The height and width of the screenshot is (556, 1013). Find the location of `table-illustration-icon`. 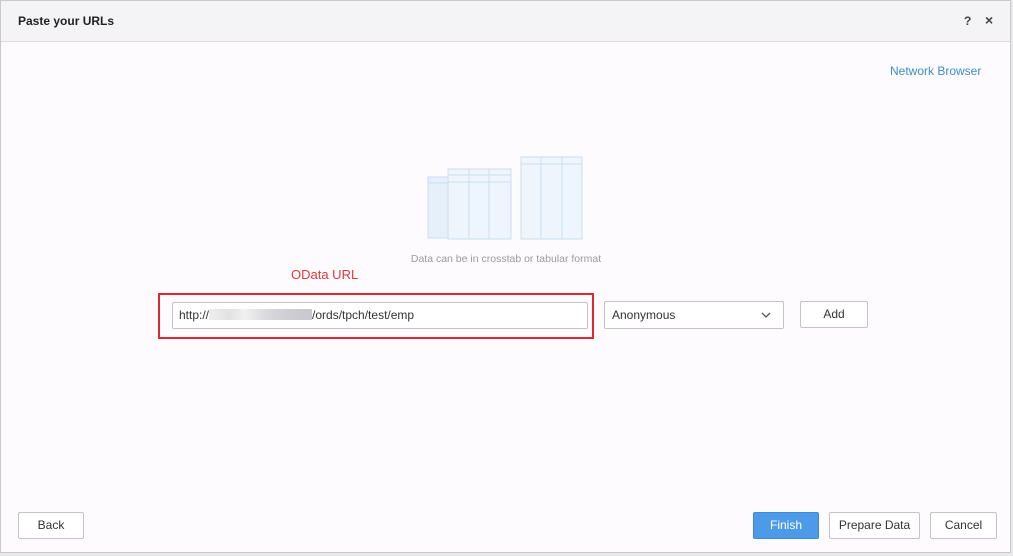

table-illustration-icon is located at coordinates (505, 198).